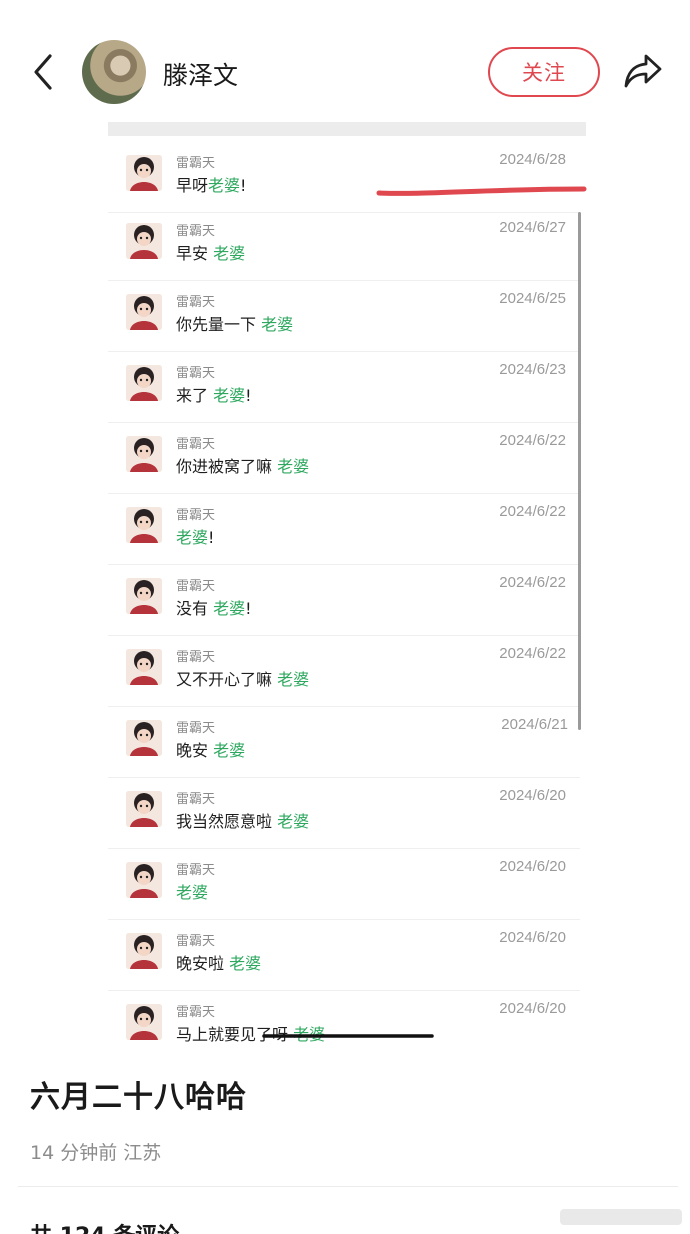 This screenshot has width=690, height=1234. Describe the element at coordinates (117, 1226) in the screenshot. I see `comments-count: 共 124 条评论 ⌄` at that location.